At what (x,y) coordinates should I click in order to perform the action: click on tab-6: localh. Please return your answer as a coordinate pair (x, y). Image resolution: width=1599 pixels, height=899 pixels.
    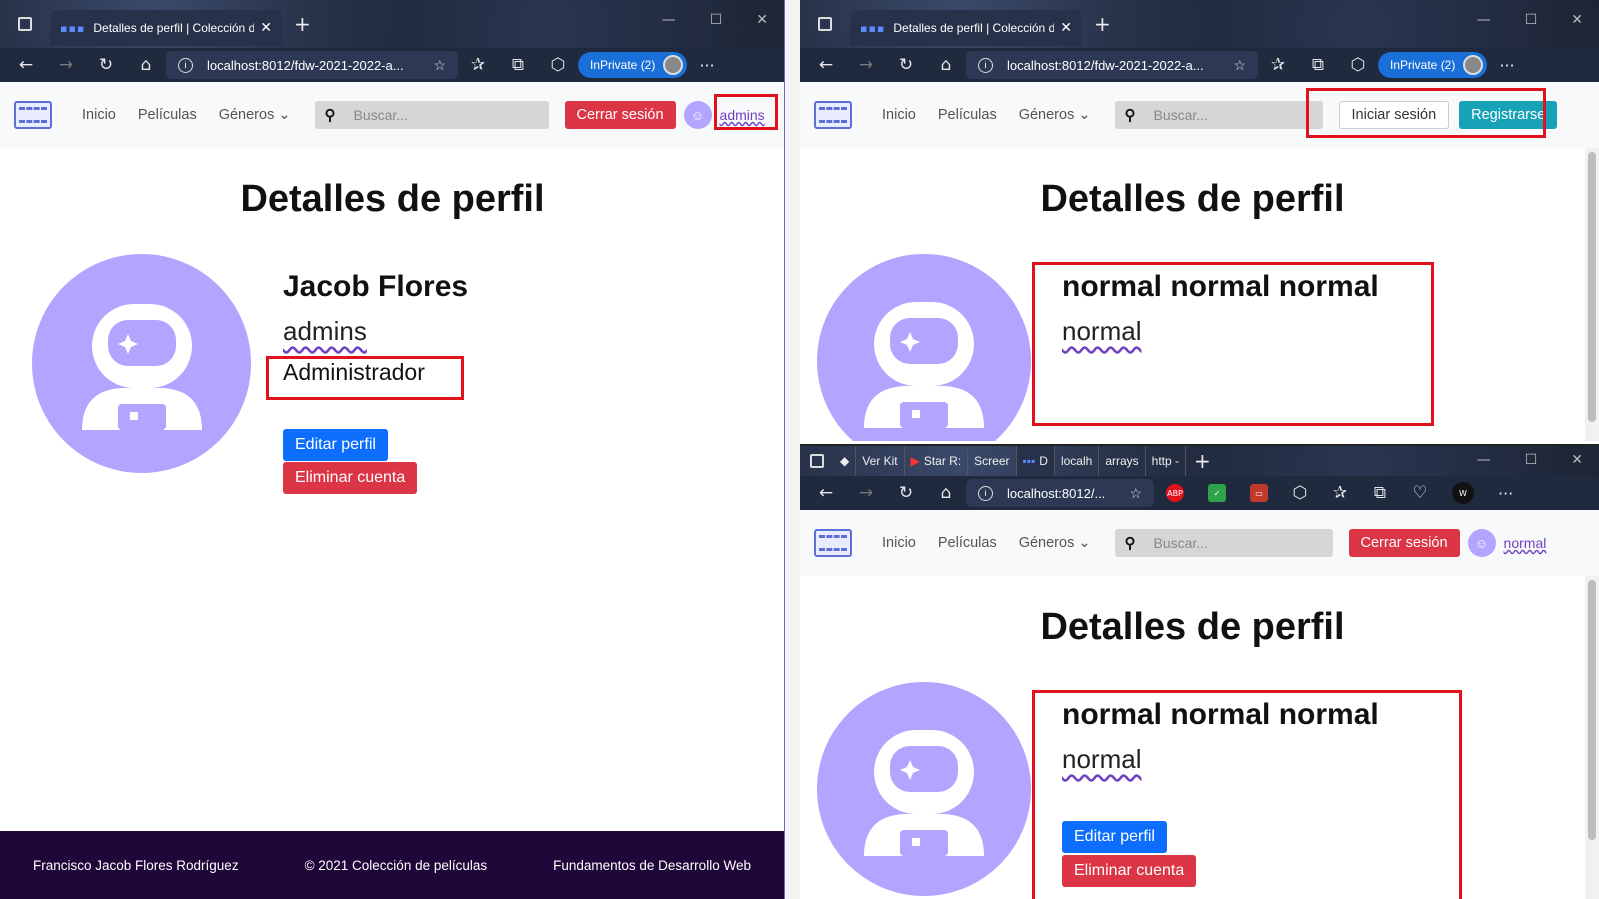
    Looking at the image, I should click on (1077, 461).